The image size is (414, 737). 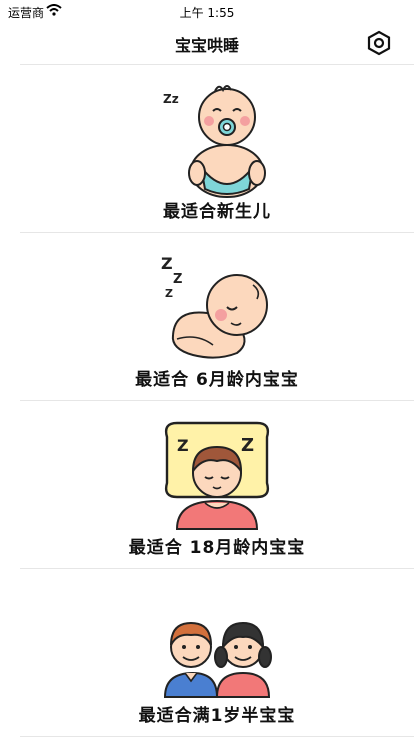 What do you see at coordinates (217, 212) in the screenshot?
I see `item-label: 最适合新生儿` at bounding box center [217, 212].